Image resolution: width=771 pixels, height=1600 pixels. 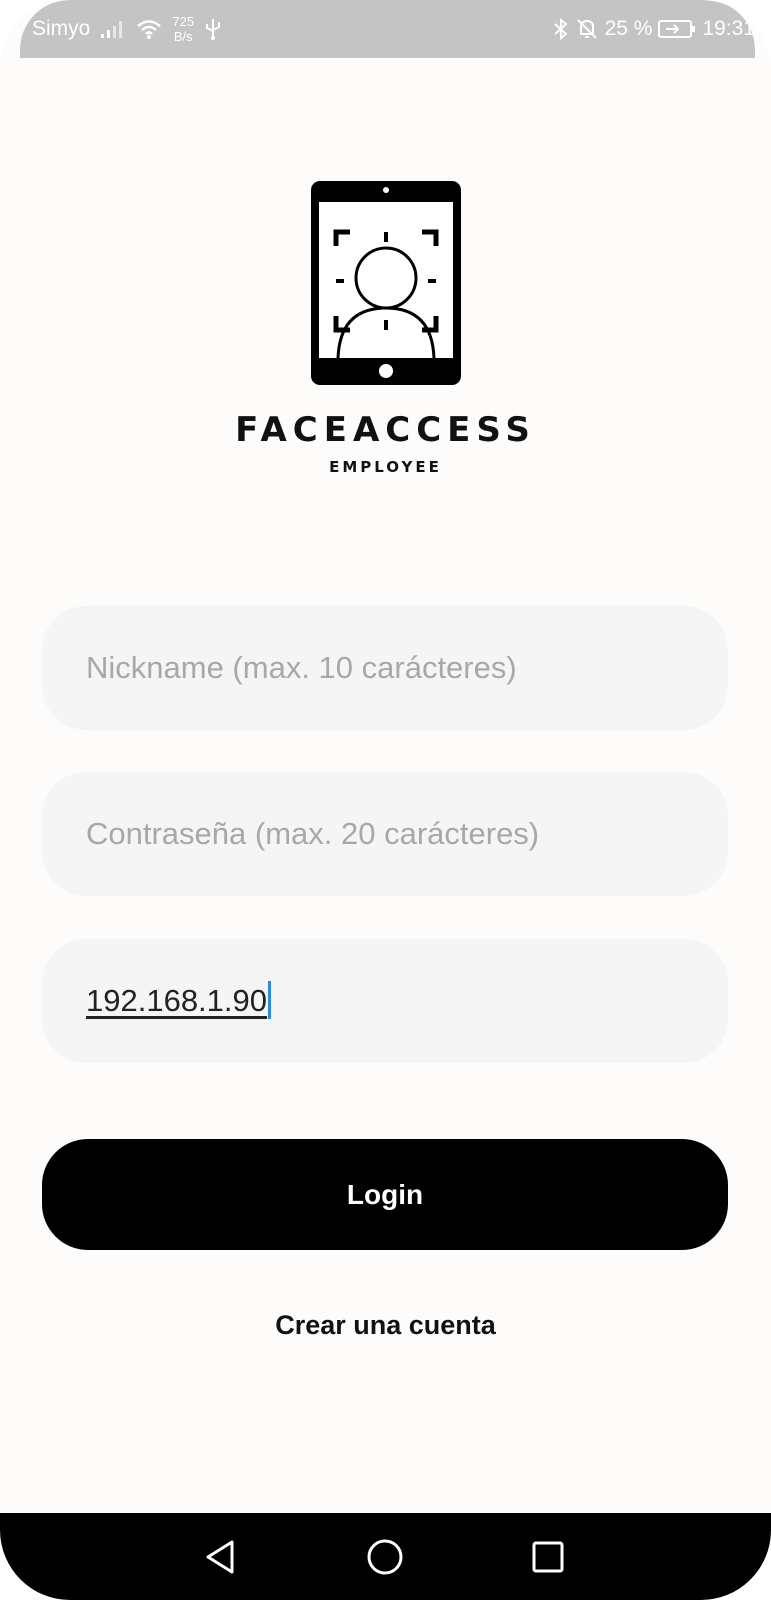 I want to click on recents-icon, so click(x=548, y=1556).